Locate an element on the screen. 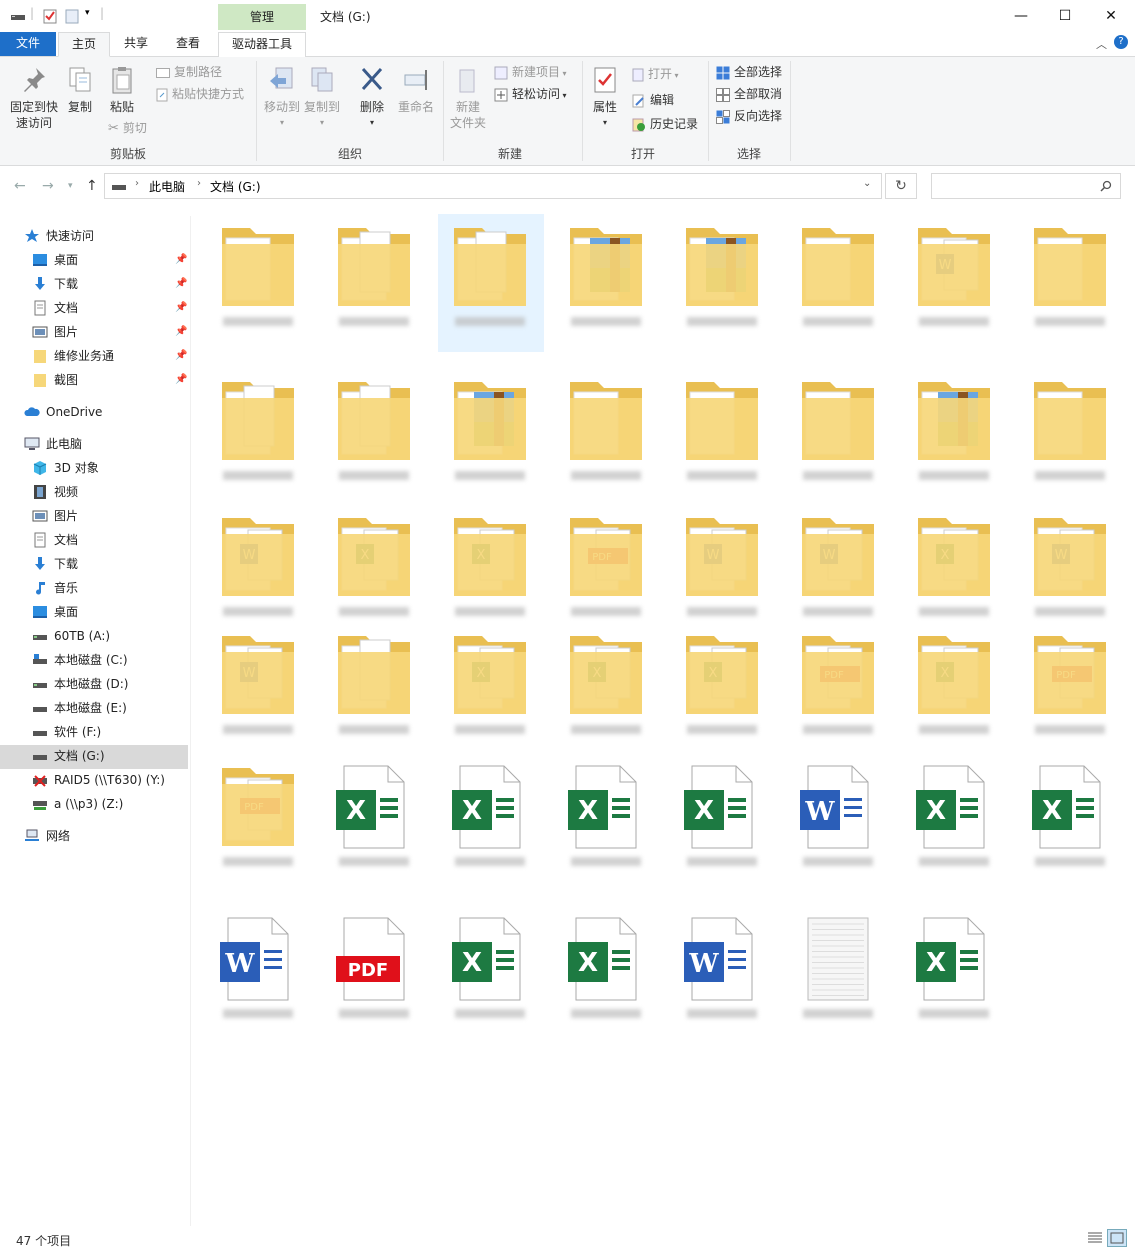  address-bar: › 此电脑 › 文档 (G:) ⌄ is located at coordinates (493, 186).